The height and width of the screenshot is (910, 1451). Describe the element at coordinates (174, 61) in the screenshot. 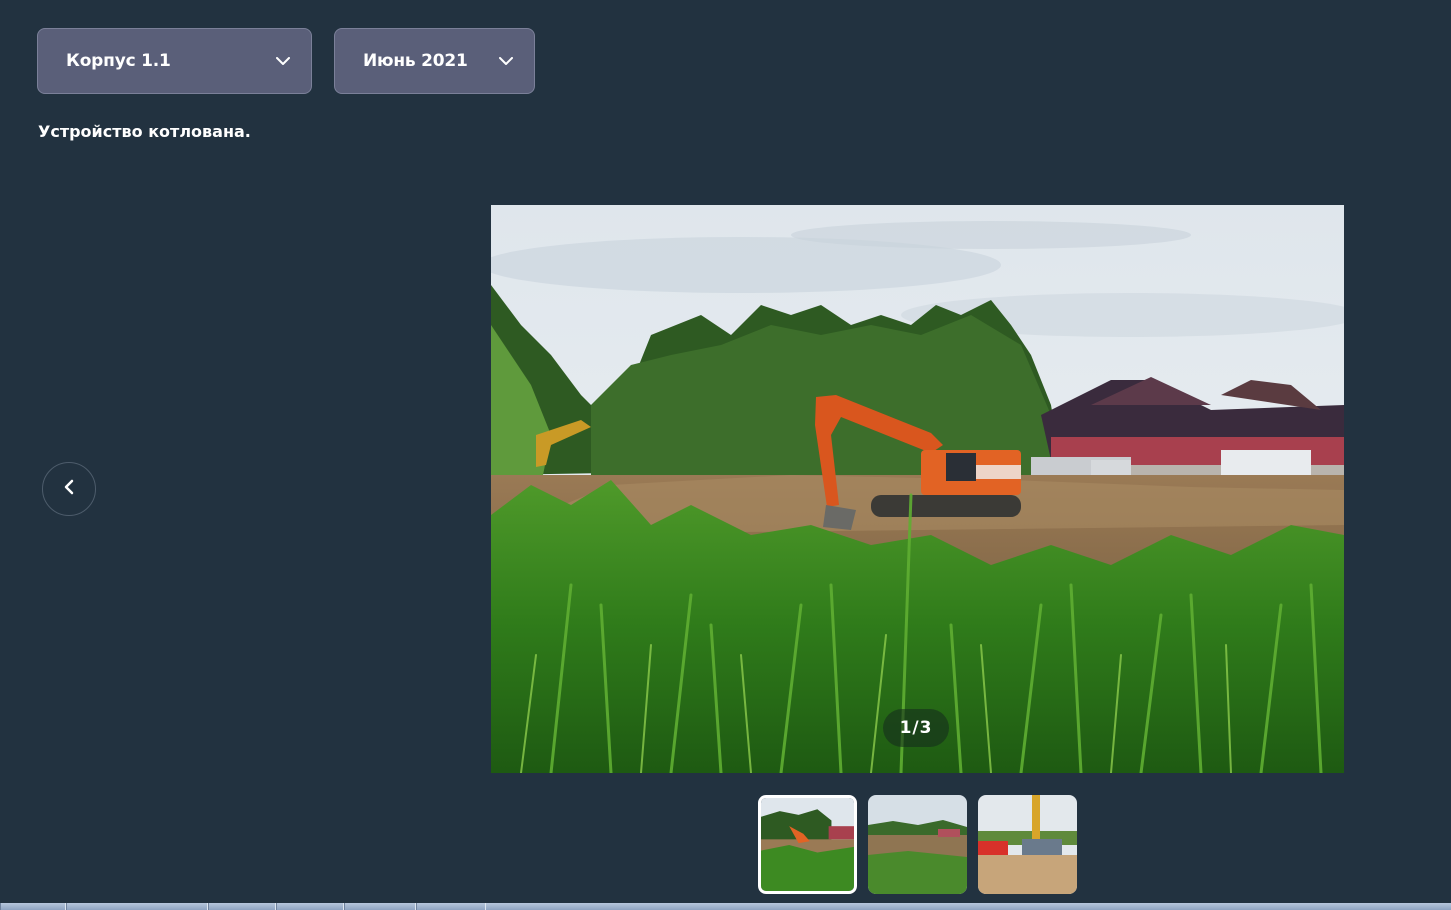

I see `building-select: Корпус 1.1` at that location.